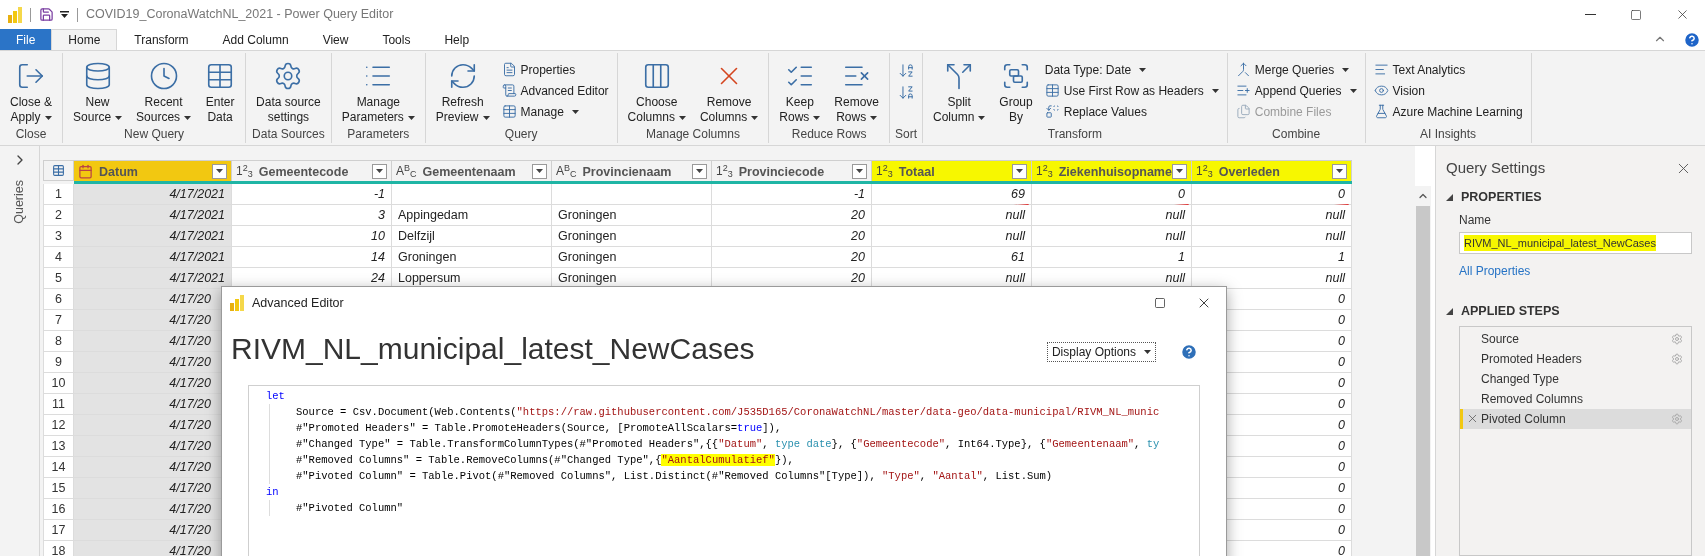 The image size is (1705, 556). What do you see at coordinates (161, 39) in the screenshot?
I see `ribbon-tab: Transform` at bounding box center [161, 39].